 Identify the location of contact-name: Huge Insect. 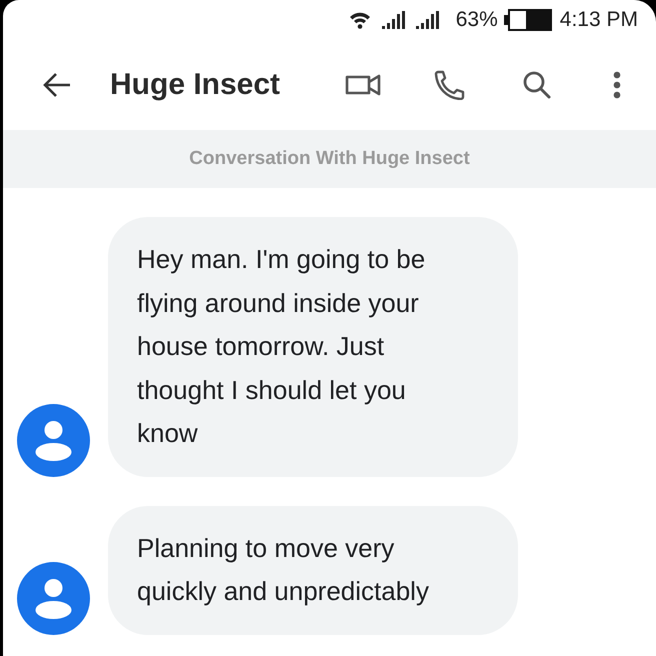
(196, 85).